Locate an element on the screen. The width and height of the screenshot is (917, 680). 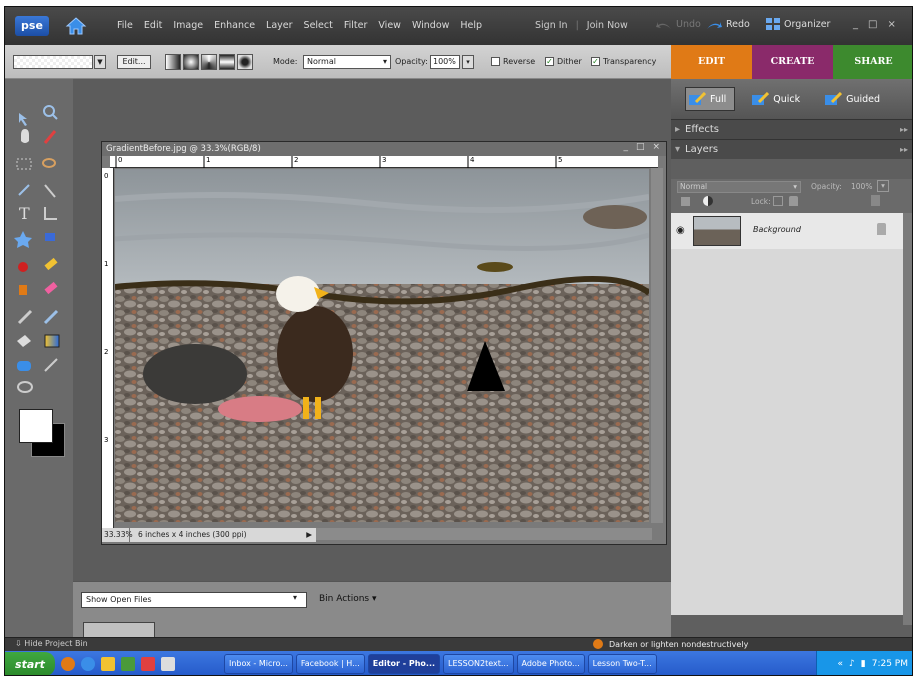
eyedropper-tool-icon is located at coordinates (50, 137).